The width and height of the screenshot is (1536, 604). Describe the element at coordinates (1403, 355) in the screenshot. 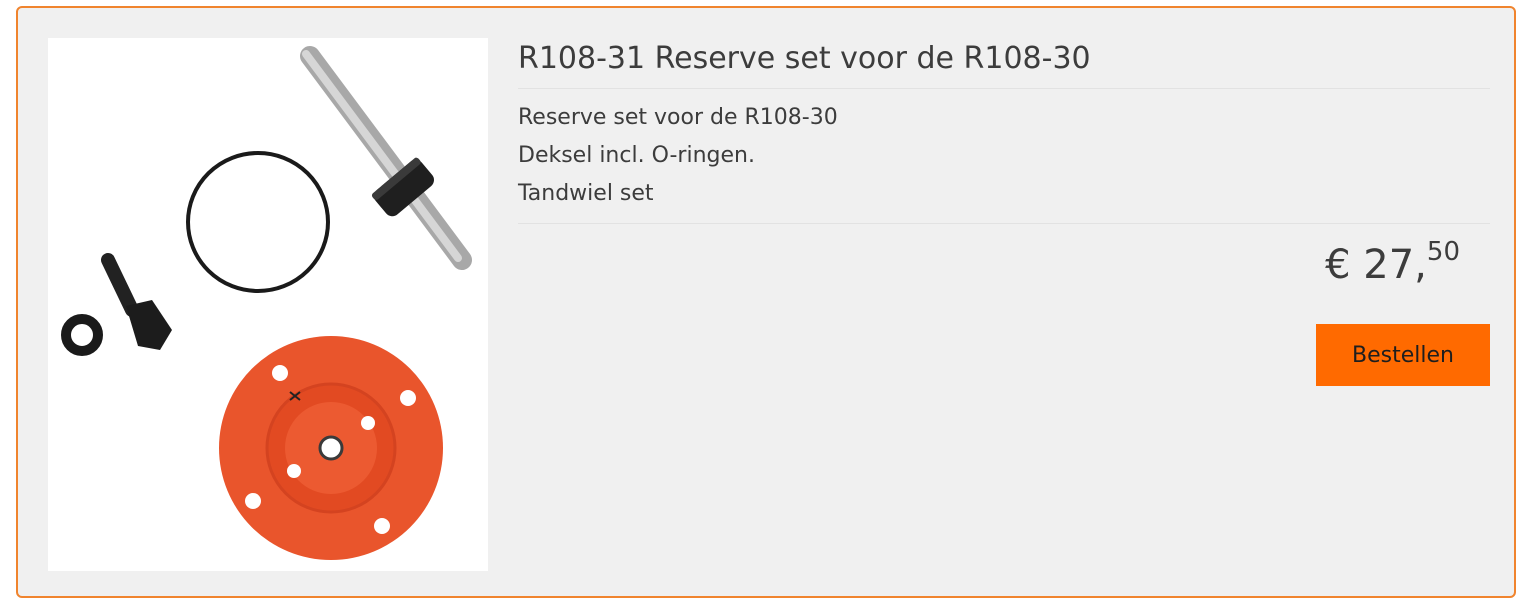

I see `order-button: Bestellen` at that location.